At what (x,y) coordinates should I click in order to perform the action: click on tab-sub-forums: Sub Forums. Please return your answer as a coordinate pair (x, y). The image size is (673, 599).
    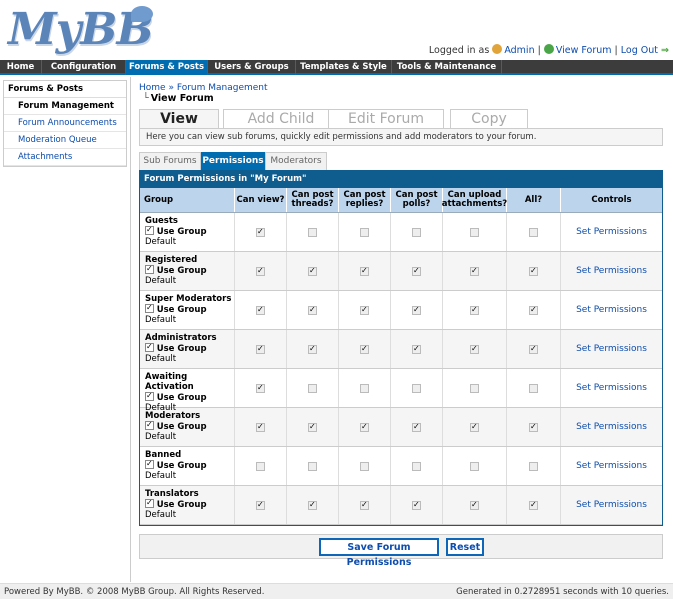
    Looking at the image, I should click on (170, 161).